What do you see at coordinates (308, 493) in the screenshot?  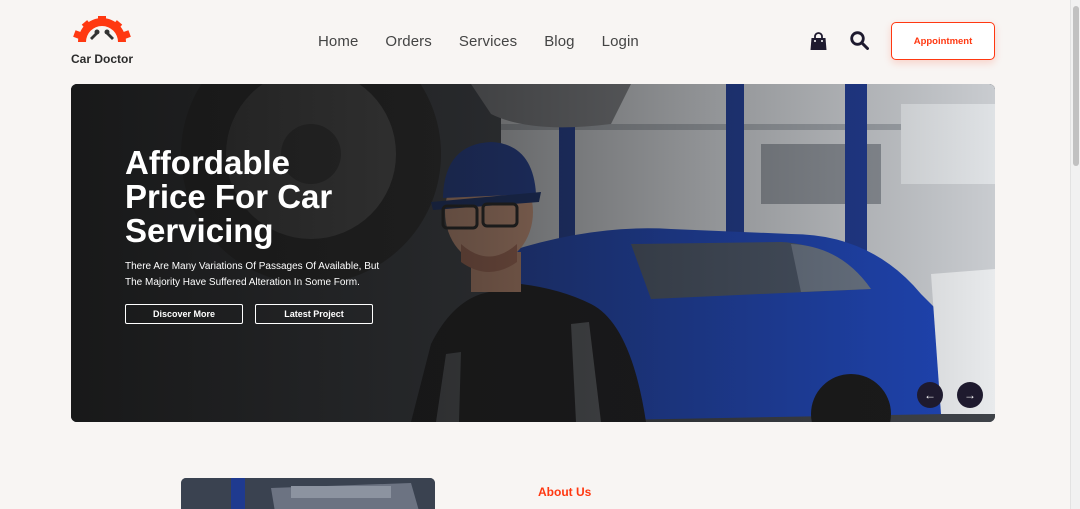 I see `about-image` at bounding box center [308, 493].